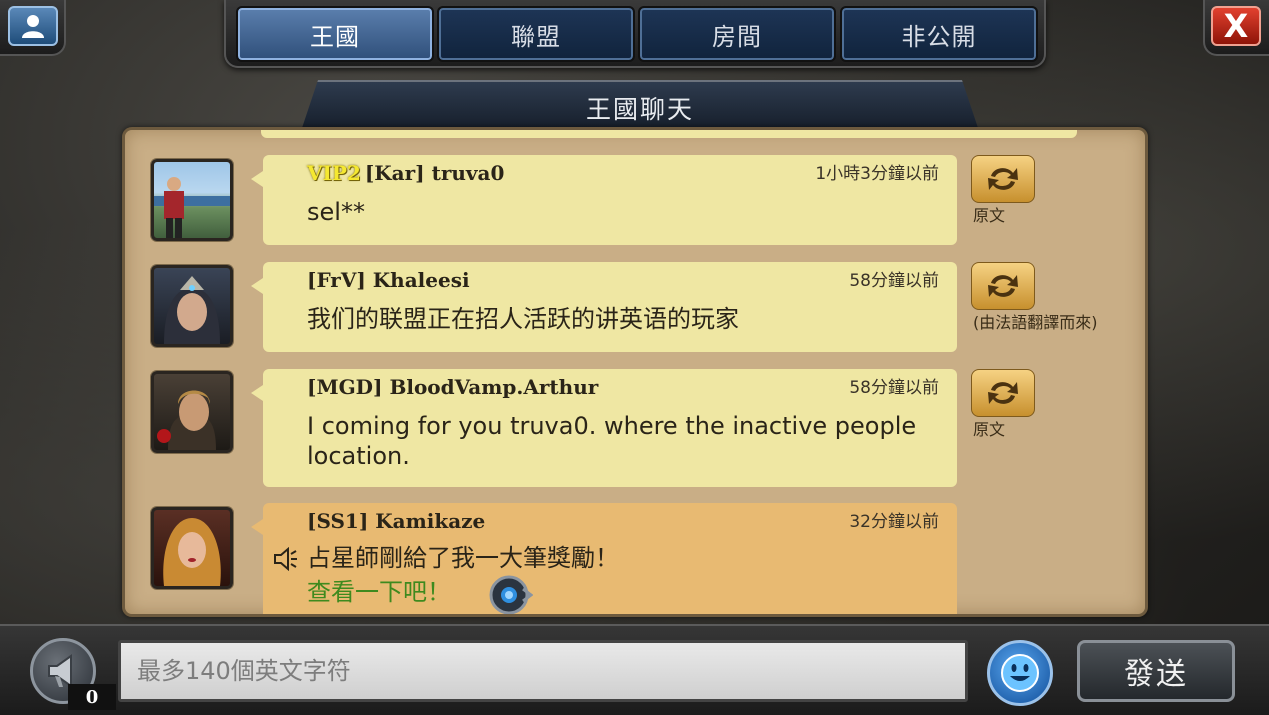  I want to click on astrologer-orb-icon, so click(511, 594).